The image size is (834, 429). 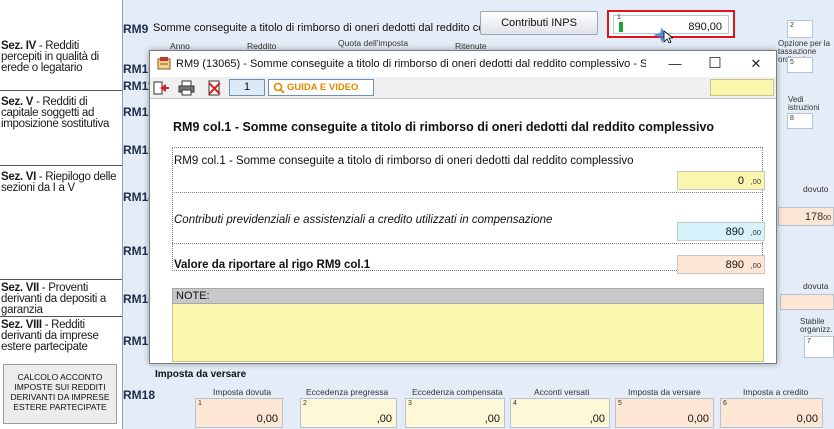 What do you see at coordinates (816, 286) in the screenshot?
I see `dovuta-label: dovuta` at bounding box center [816, 286].